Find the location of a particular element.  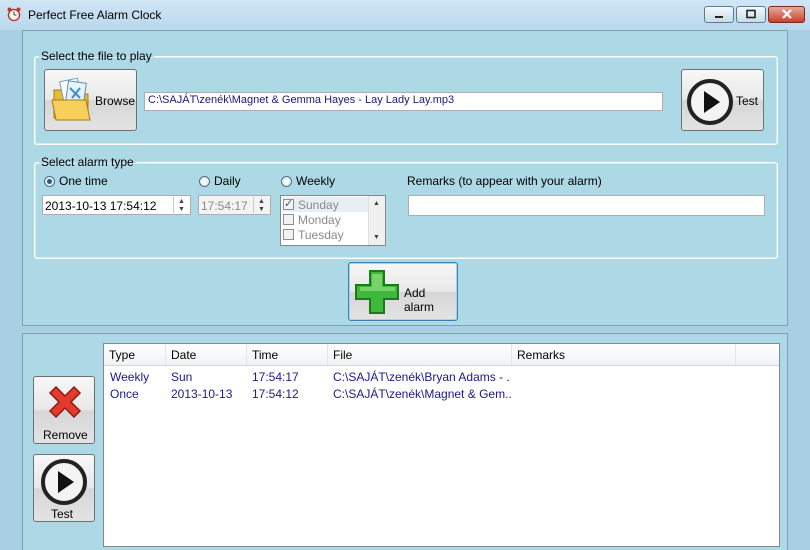

test-sound-button: Test is located at coordinates (722, 100).